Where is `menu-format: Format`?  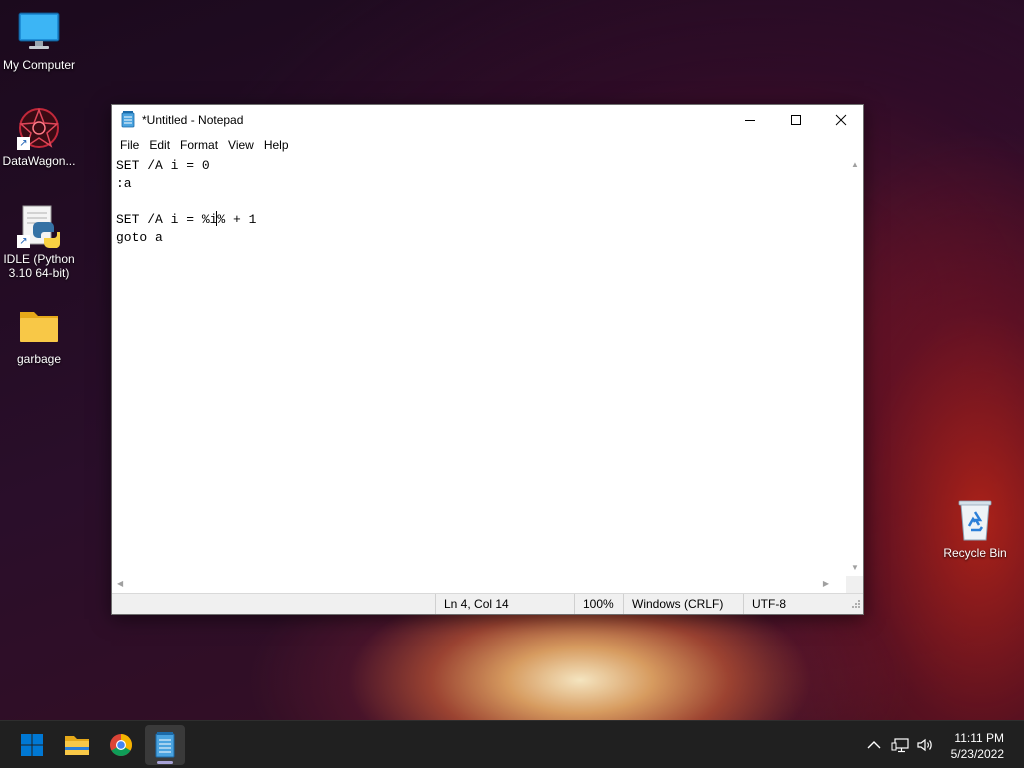 menu-format: Format is located at coordinates (199, 145).